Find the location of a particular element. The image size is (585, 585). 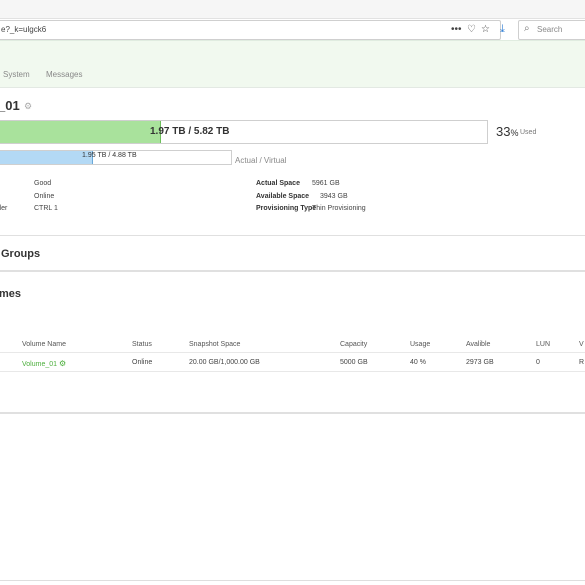

capacity-bar is located at coordinates (244, 132).